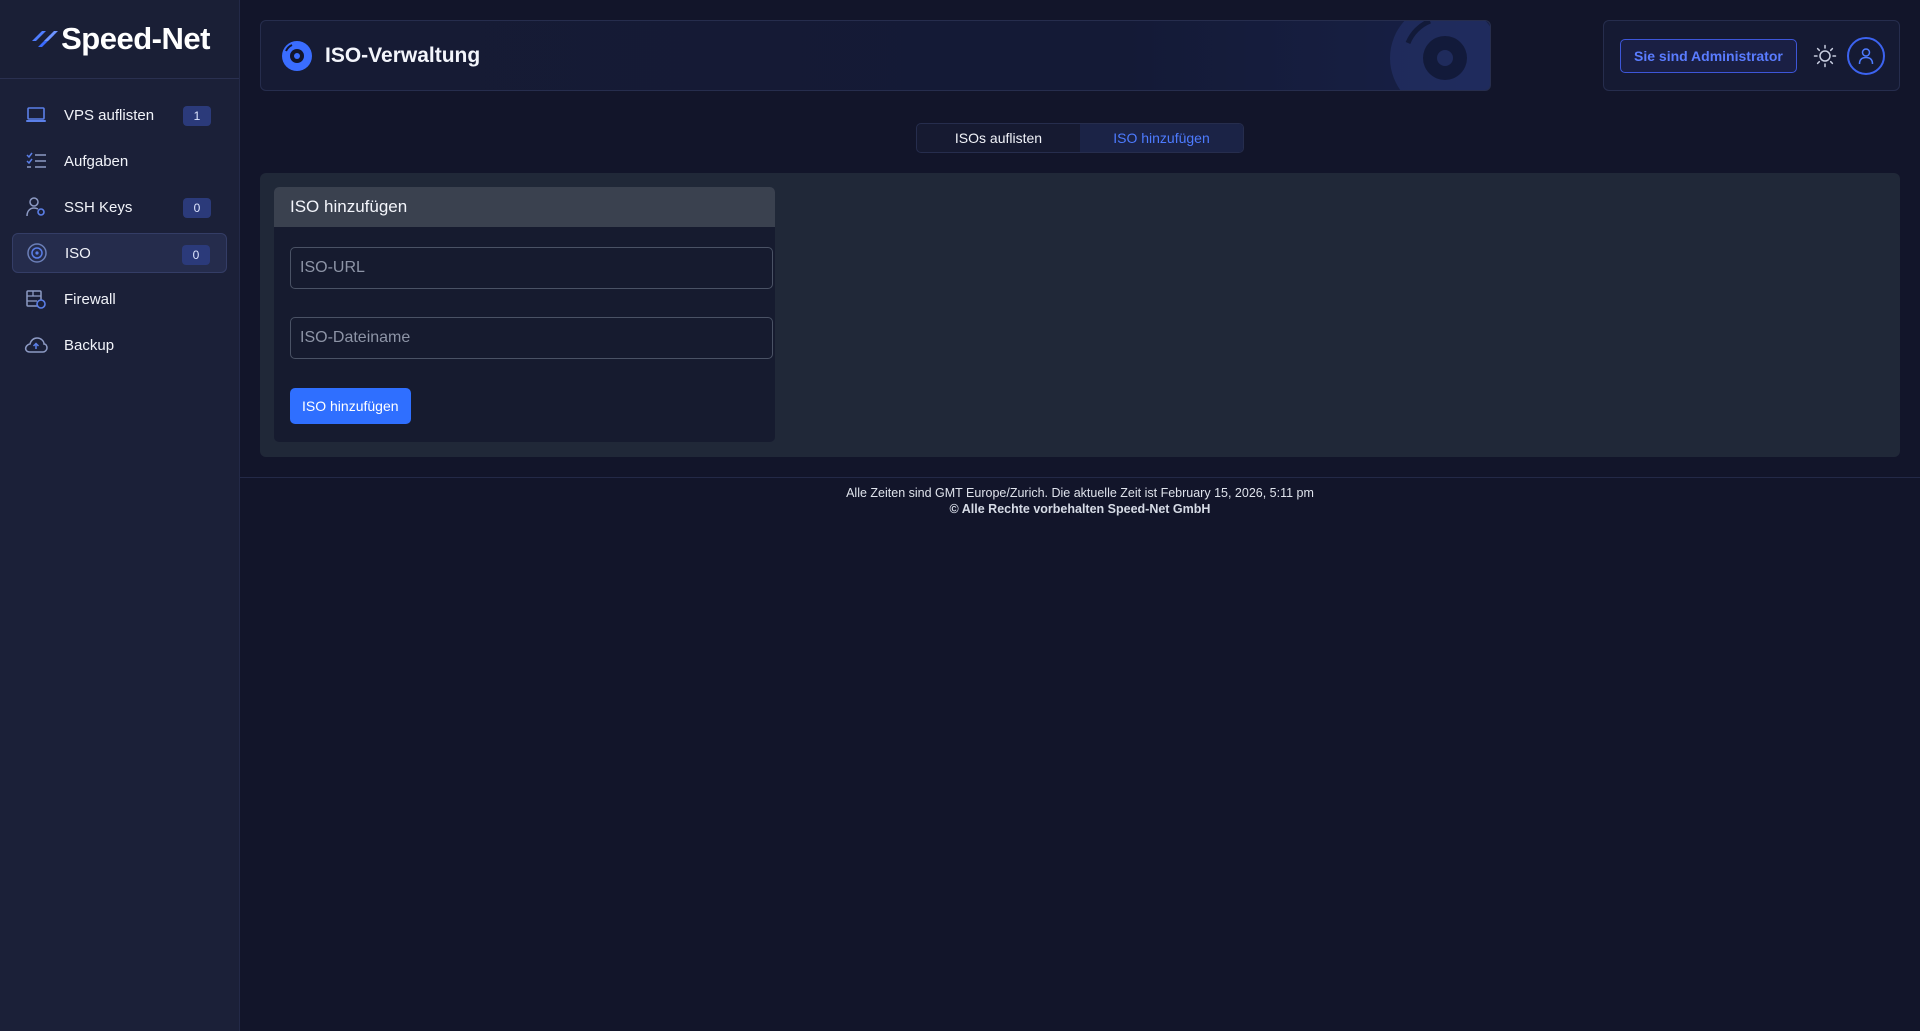  Describe the element at coordinates (998, 138) in the screenshot. I see `tab-iso-list: ISOs auflisten` at that location.